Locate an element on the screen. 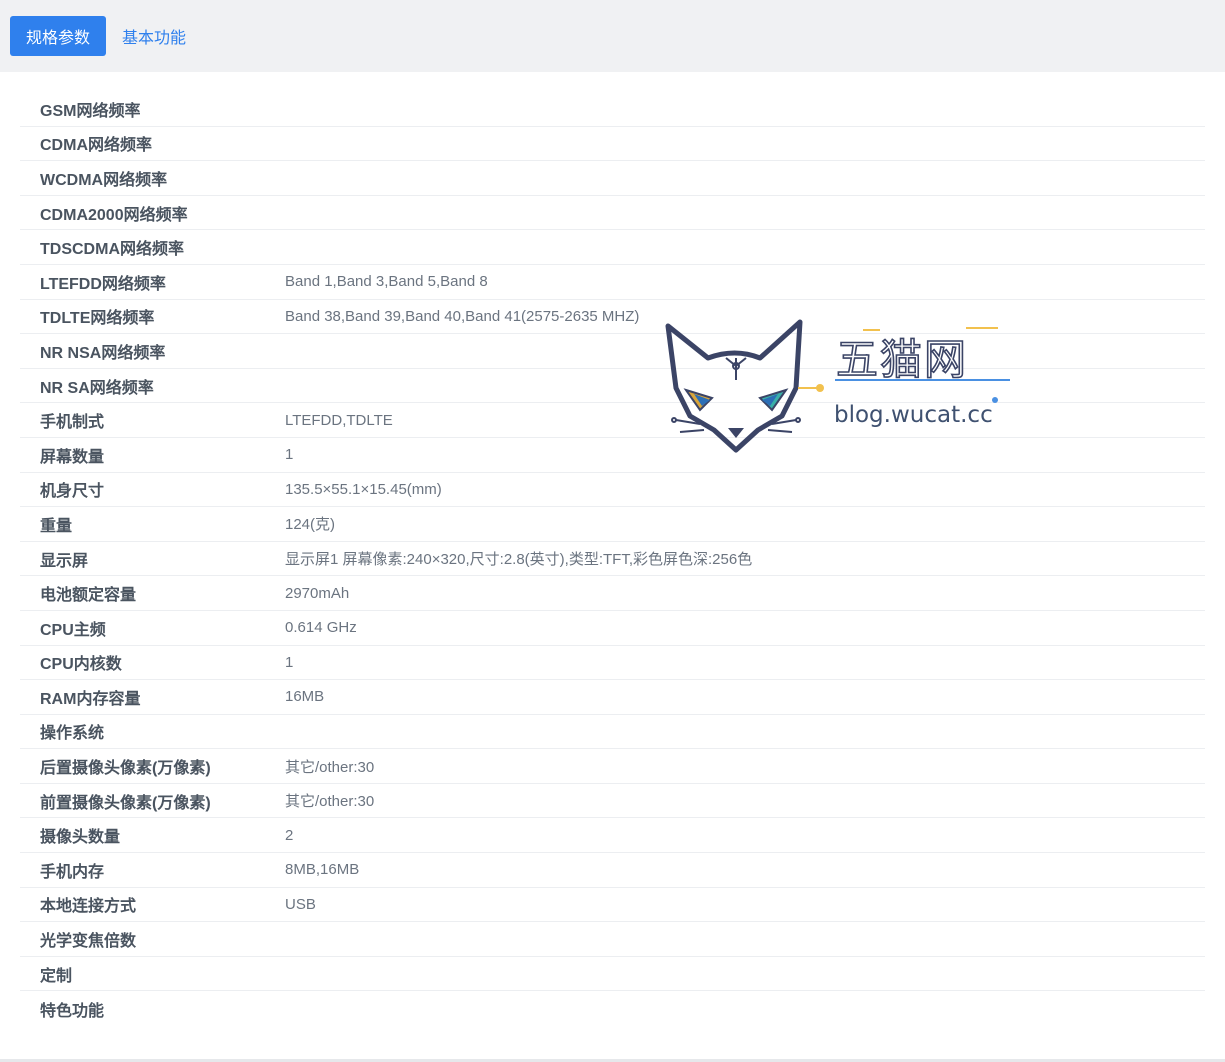 This screenshot has width=1225, height=1062. spec-value: 8MB,16MB is located at coordinates (322, 870).